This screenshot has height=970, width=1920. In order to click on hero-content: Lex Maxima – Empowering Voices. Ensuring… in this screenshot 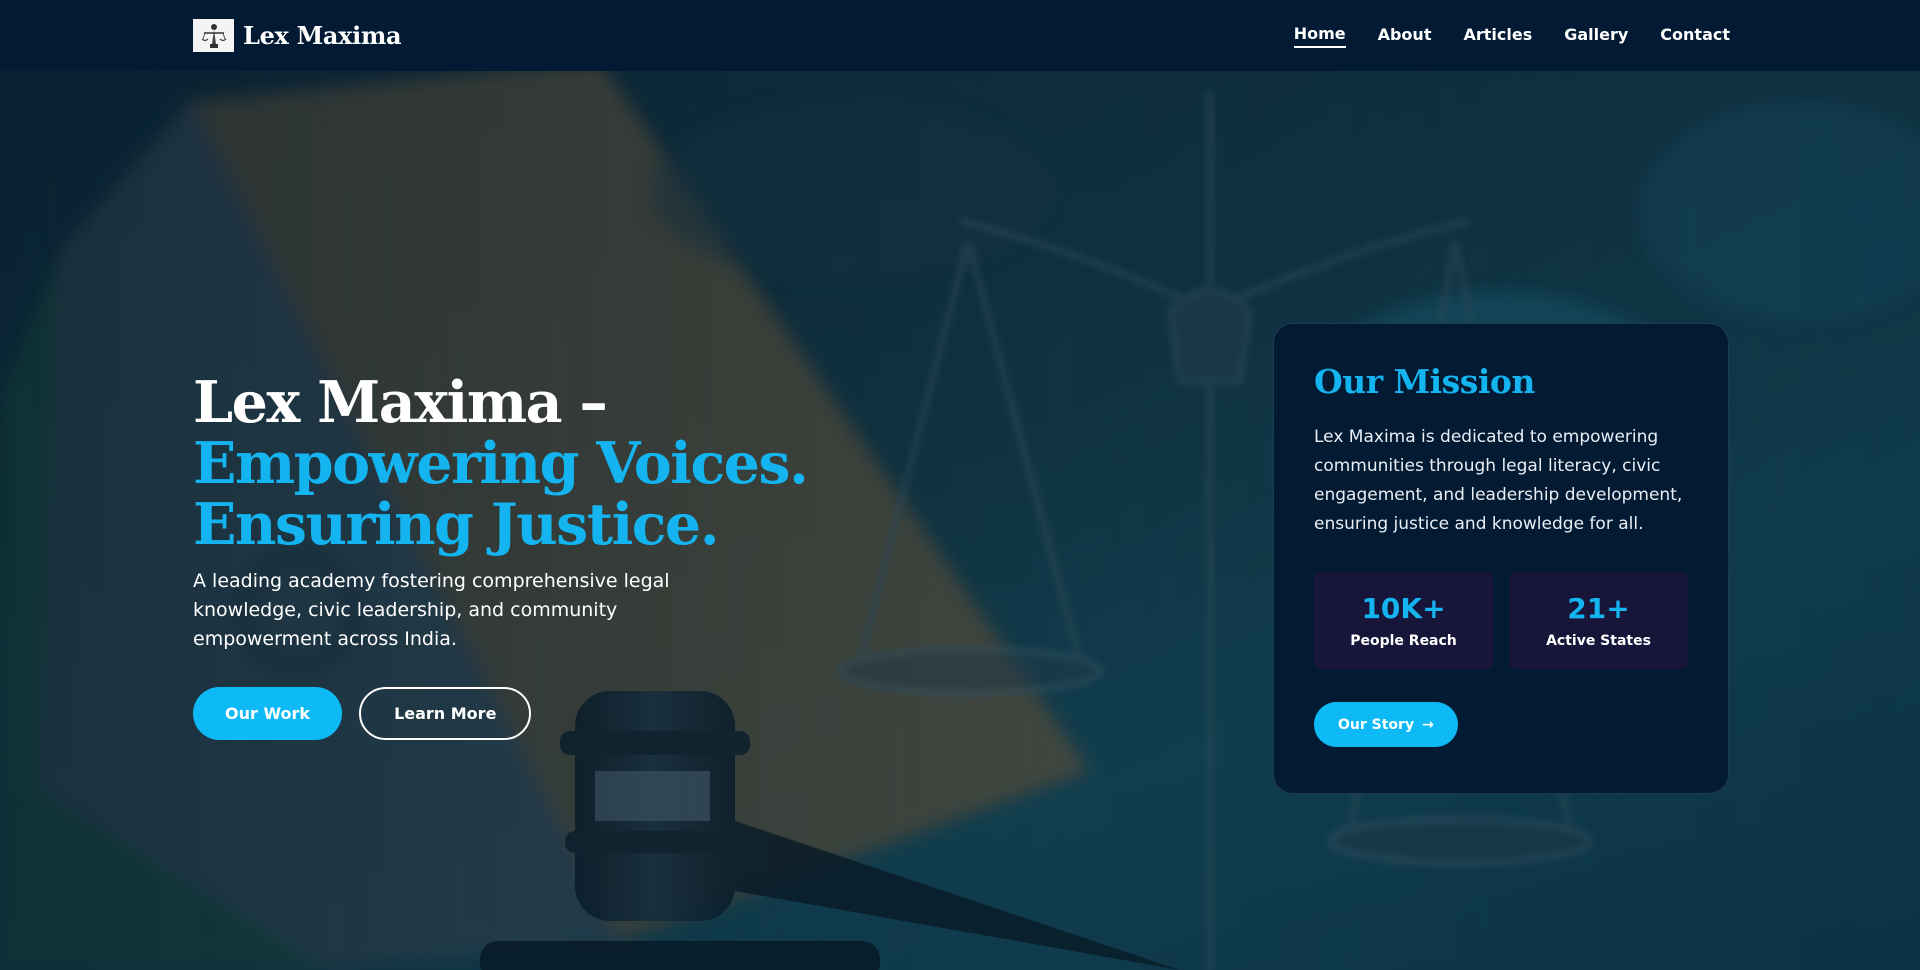, I will do `click(543, 556)`.